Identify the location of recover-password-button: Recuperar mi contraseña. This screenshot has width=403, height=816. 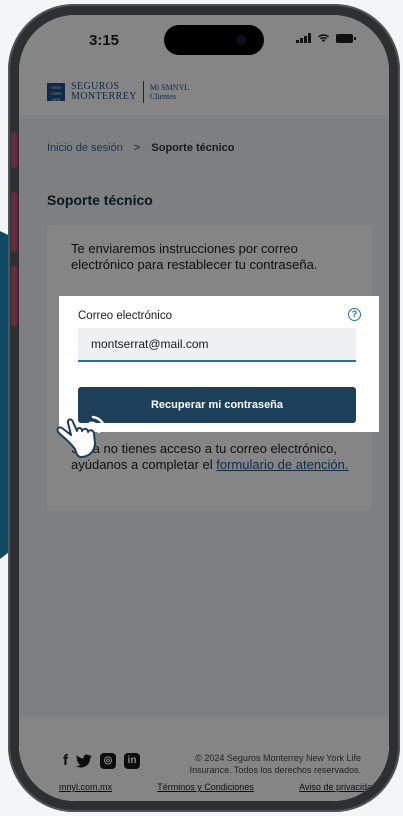
(217, 405).